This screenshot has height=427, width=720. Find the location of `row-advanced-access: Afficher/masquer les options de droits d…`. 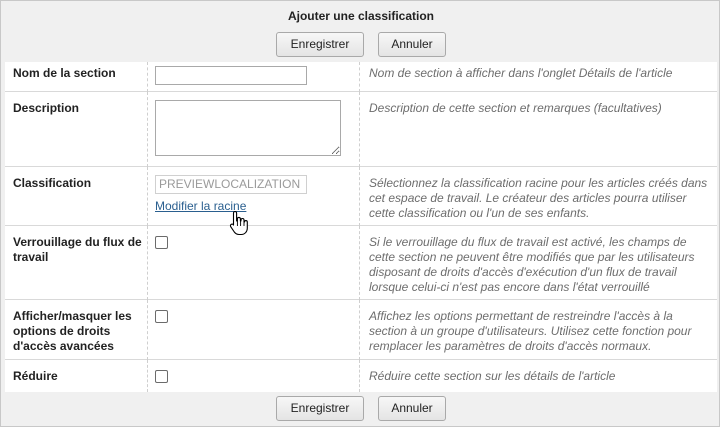

row-advanced-access: Afficher/masquer les options de droits d… is located at coordinates (361, 330).